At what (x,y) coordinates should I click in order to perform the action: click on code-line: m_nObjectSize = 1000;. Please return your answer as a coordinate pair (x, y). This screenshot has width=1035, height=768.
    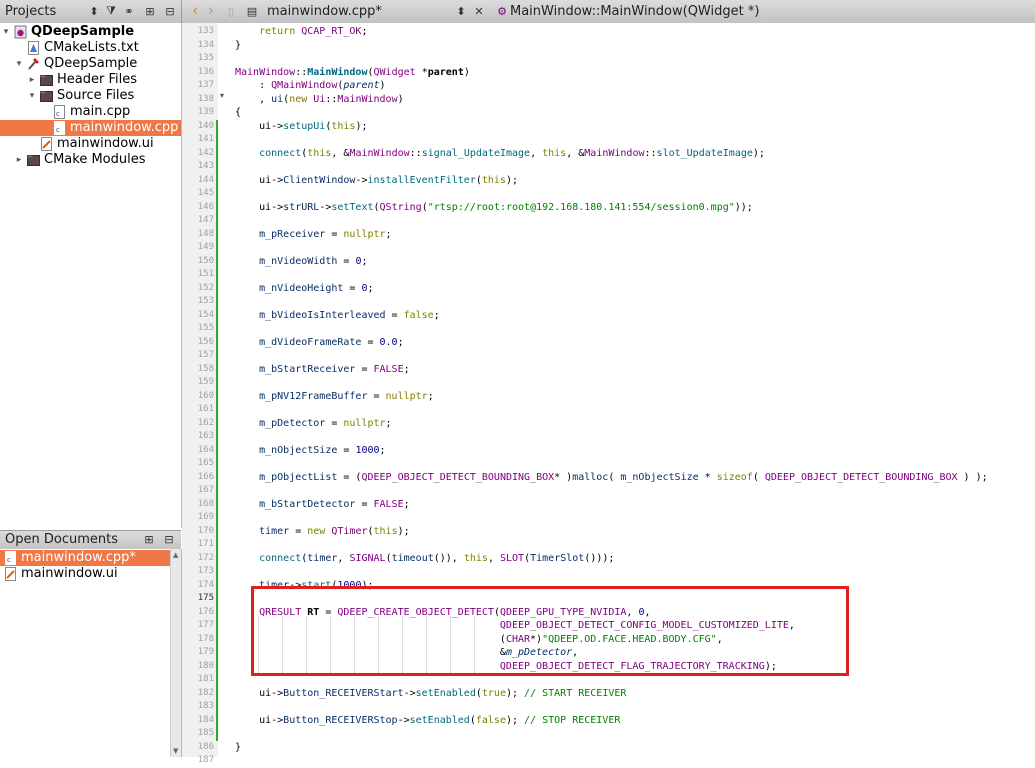
    Looking at the image, I should click on (322, 450).